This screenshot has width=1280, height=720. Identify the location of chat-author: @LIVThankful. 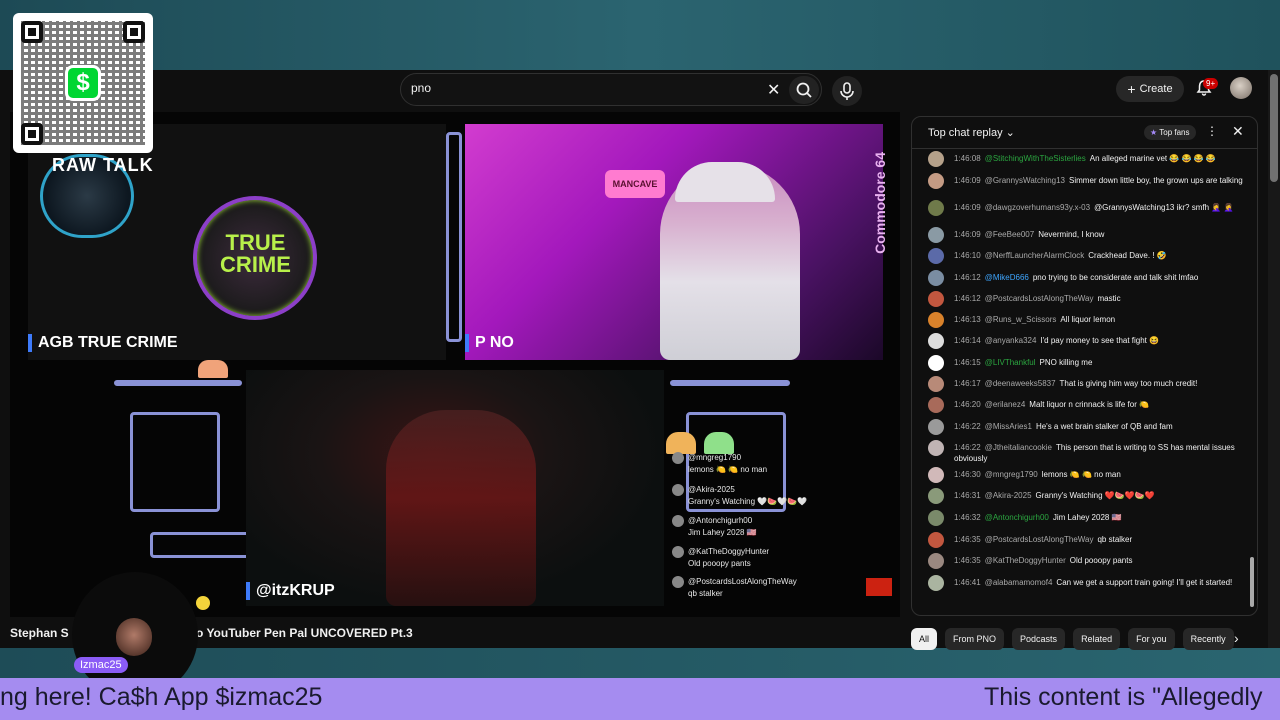
(1010, 362).